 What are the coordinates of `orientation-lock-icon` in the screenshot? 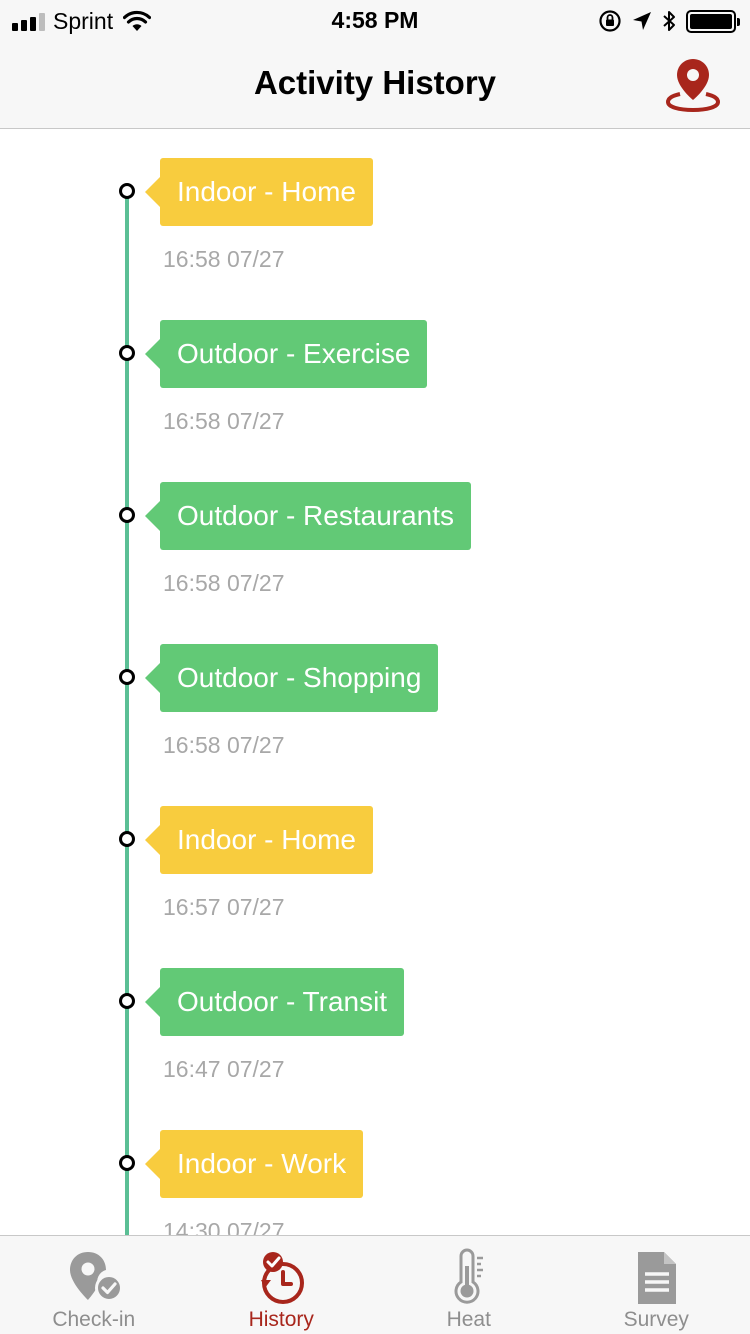 It's located at (610, 21).